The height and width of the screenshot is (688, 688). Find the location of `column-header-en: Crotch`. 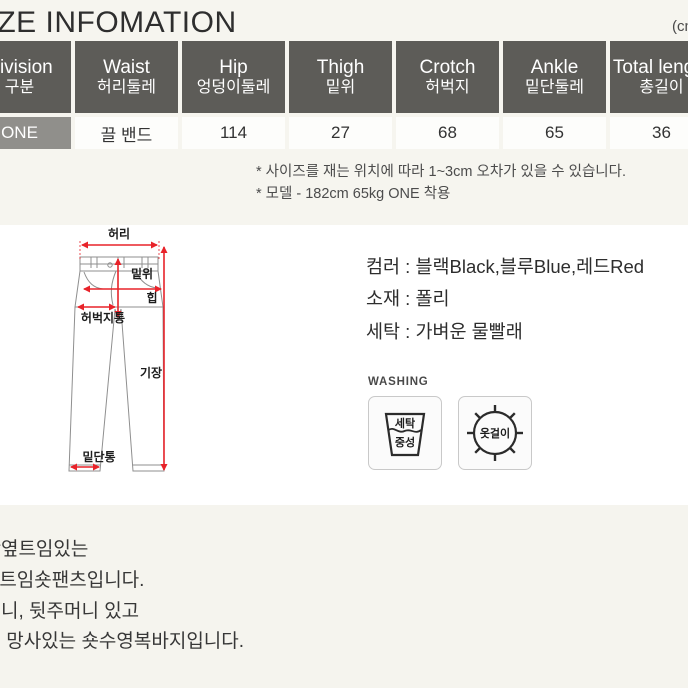

column-header-en: Crotch is located at coordinates (447, 67).